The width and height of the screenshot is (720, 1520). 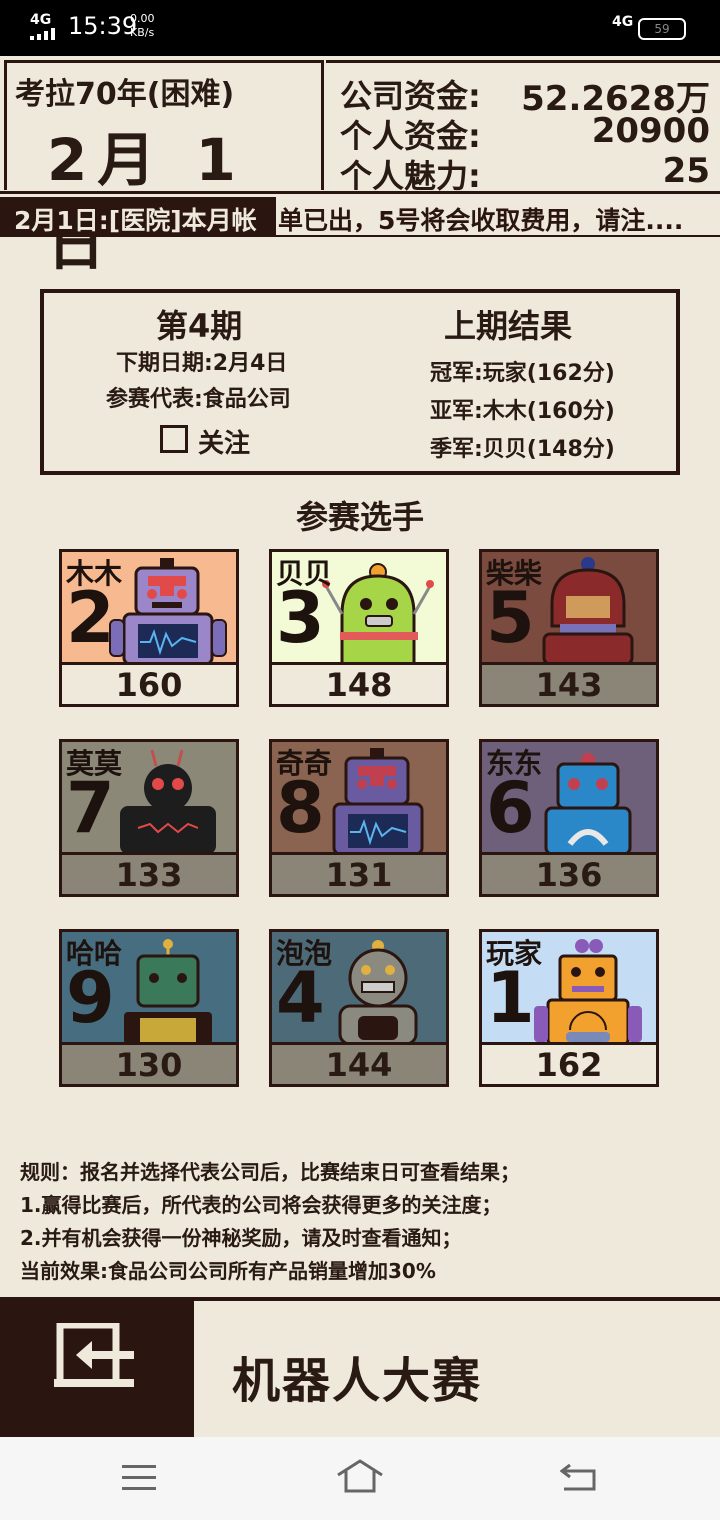 I want to click on player-card: 哈哈 9 130, so click(x=149, y=1008).